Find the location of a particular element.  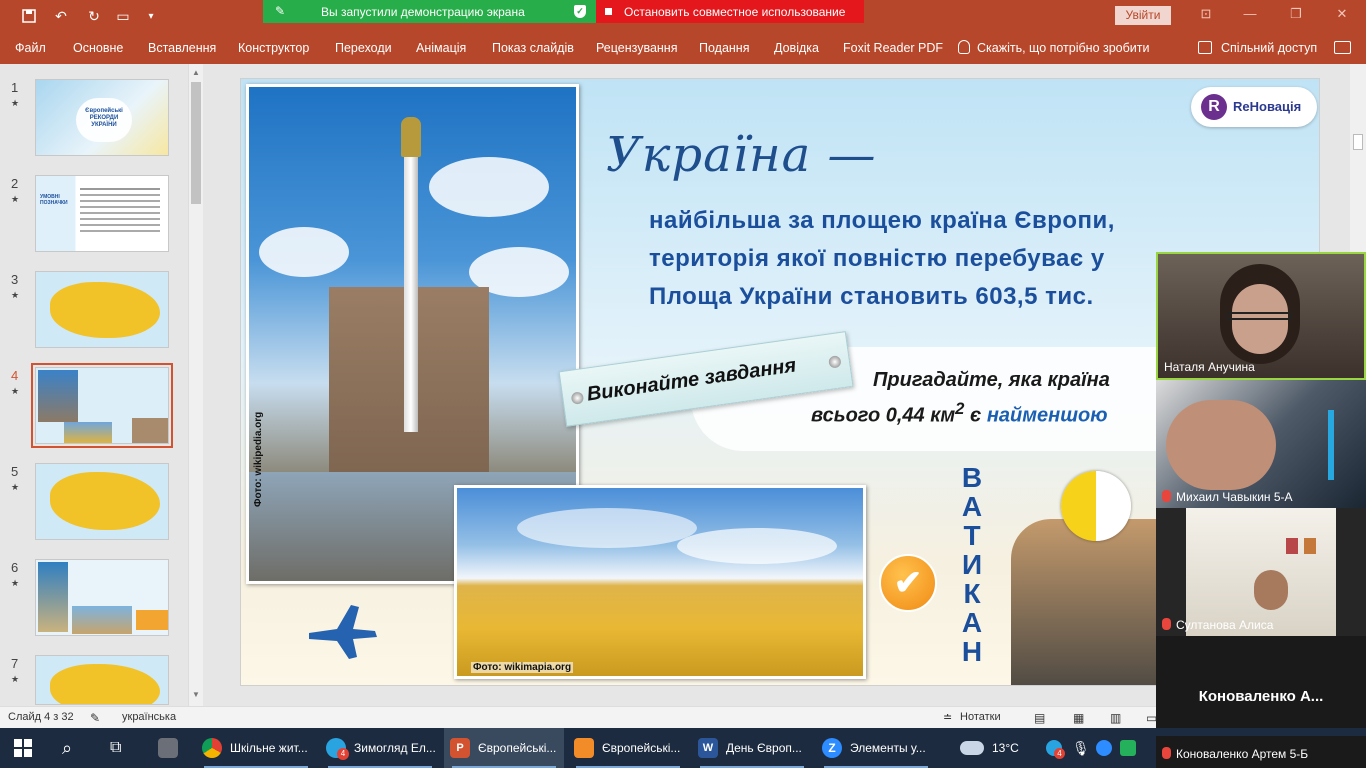

tab-insert: Вставлення is located at coordinates (182, 48).